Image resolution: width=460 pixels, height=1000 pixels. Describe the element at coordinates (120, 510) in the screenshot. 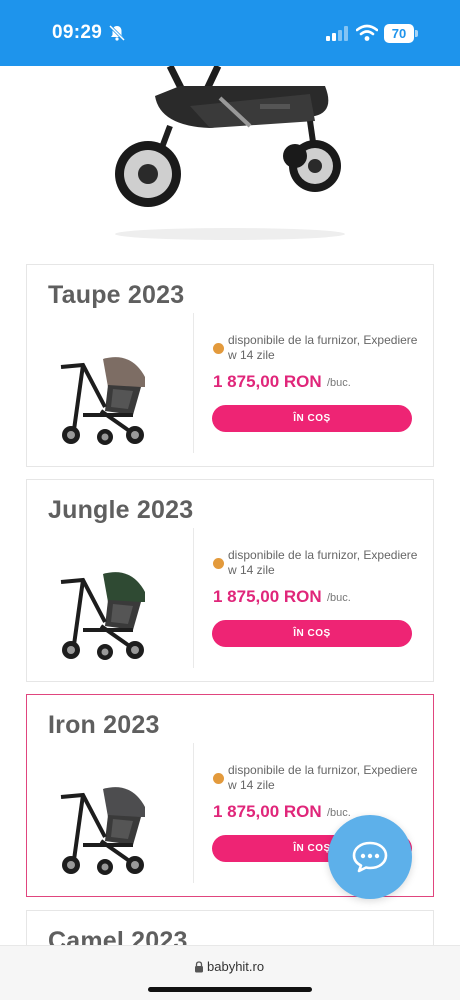

I see `product-title: Jungle 2023` at that location.